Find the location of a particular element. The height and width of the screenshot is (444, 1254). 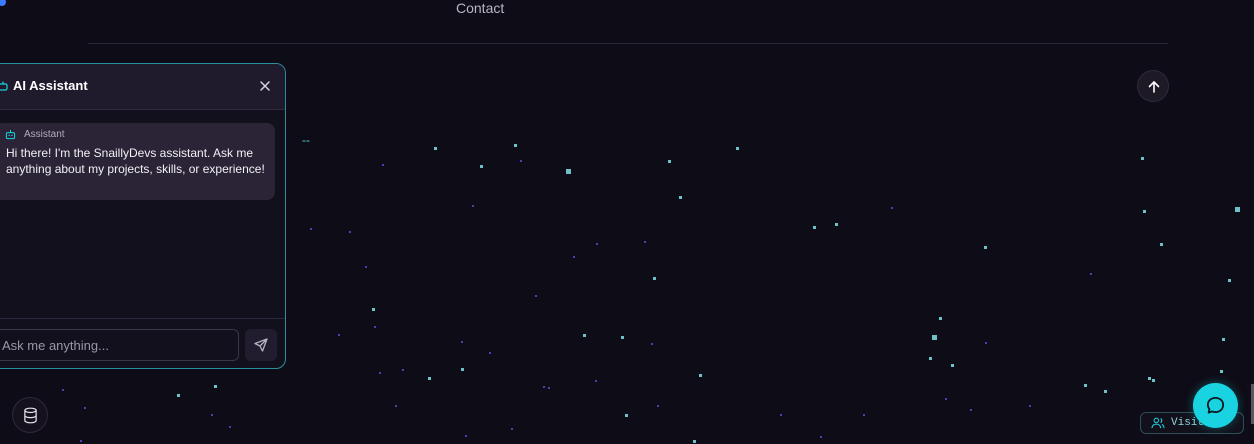

message-sender: Assistant is located at coordinates (44, 134).